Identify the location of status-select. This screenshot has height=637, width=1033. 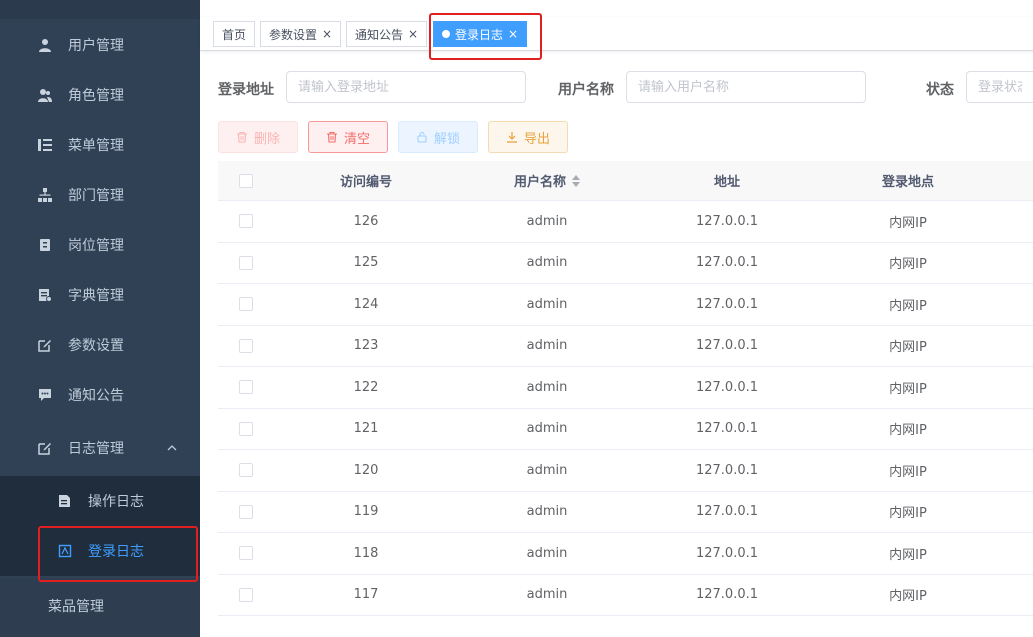
(999, 87).